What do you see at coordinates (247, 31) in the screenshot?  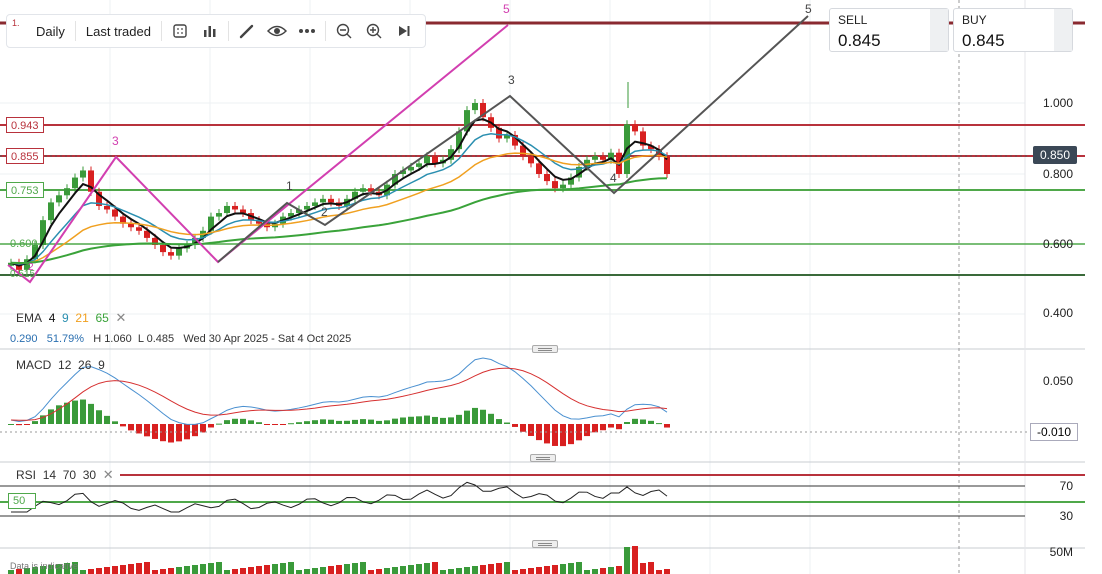 I see `pen-icon` at bounding box center [247, 31].